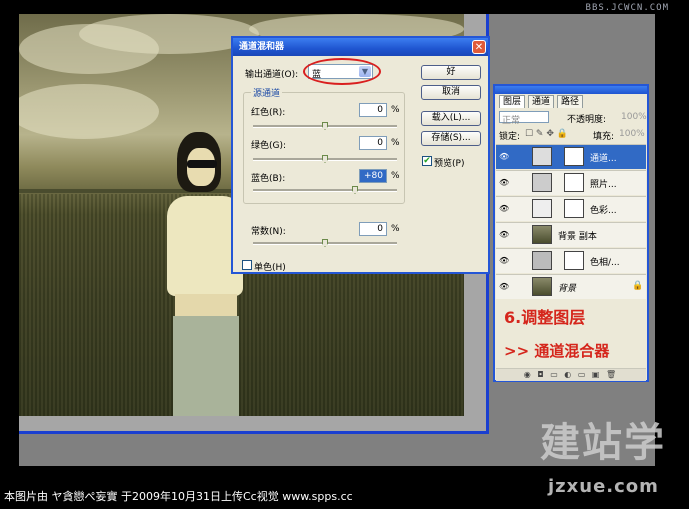  I want to click on lock-icons: ☐ ✎ ✥ 🔒, so click(546, 134).